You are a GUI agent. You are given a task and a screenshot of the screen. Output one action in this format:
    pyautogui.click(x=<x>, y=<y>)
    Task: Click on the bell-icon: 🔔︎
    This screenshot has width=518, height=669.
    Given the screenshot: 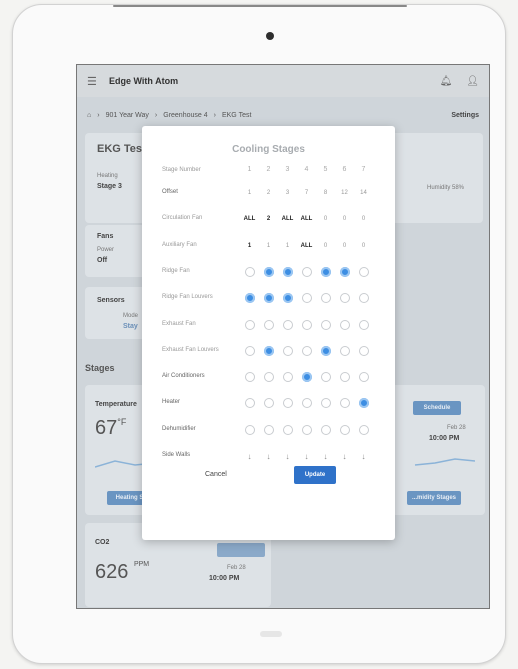 What is the action you would take?
    pyautogui.click(x=446, y=81)
    